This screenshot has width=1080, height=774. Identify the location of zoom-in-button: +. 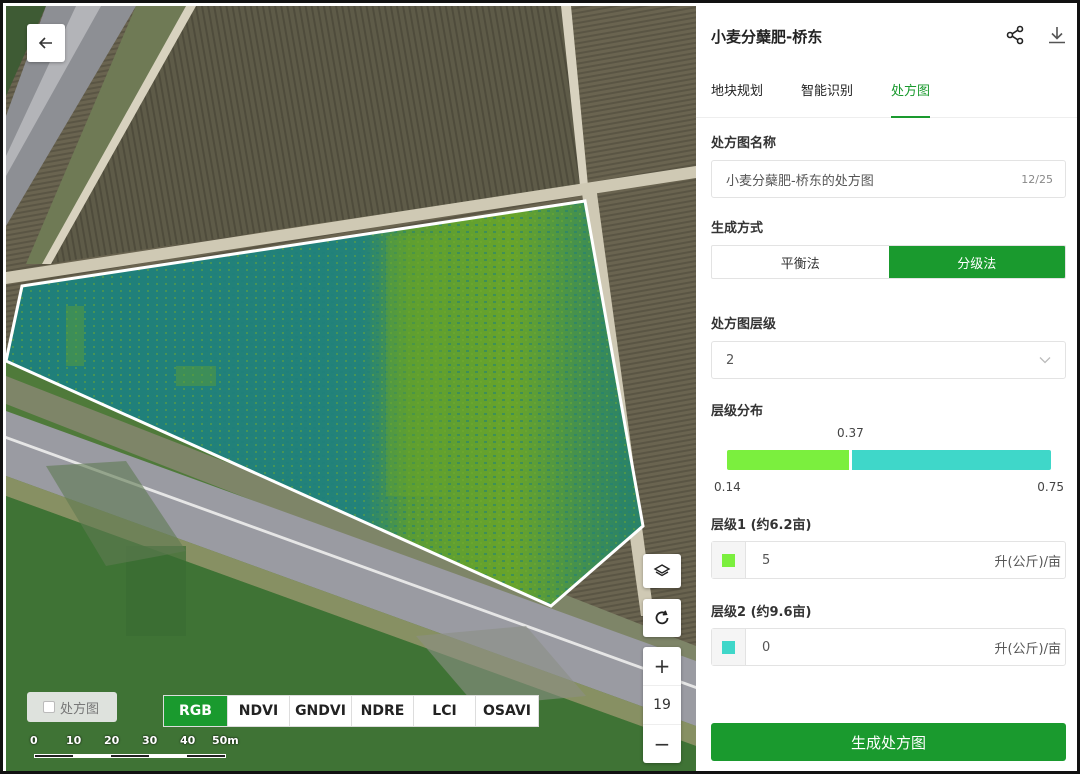
(662, 666).